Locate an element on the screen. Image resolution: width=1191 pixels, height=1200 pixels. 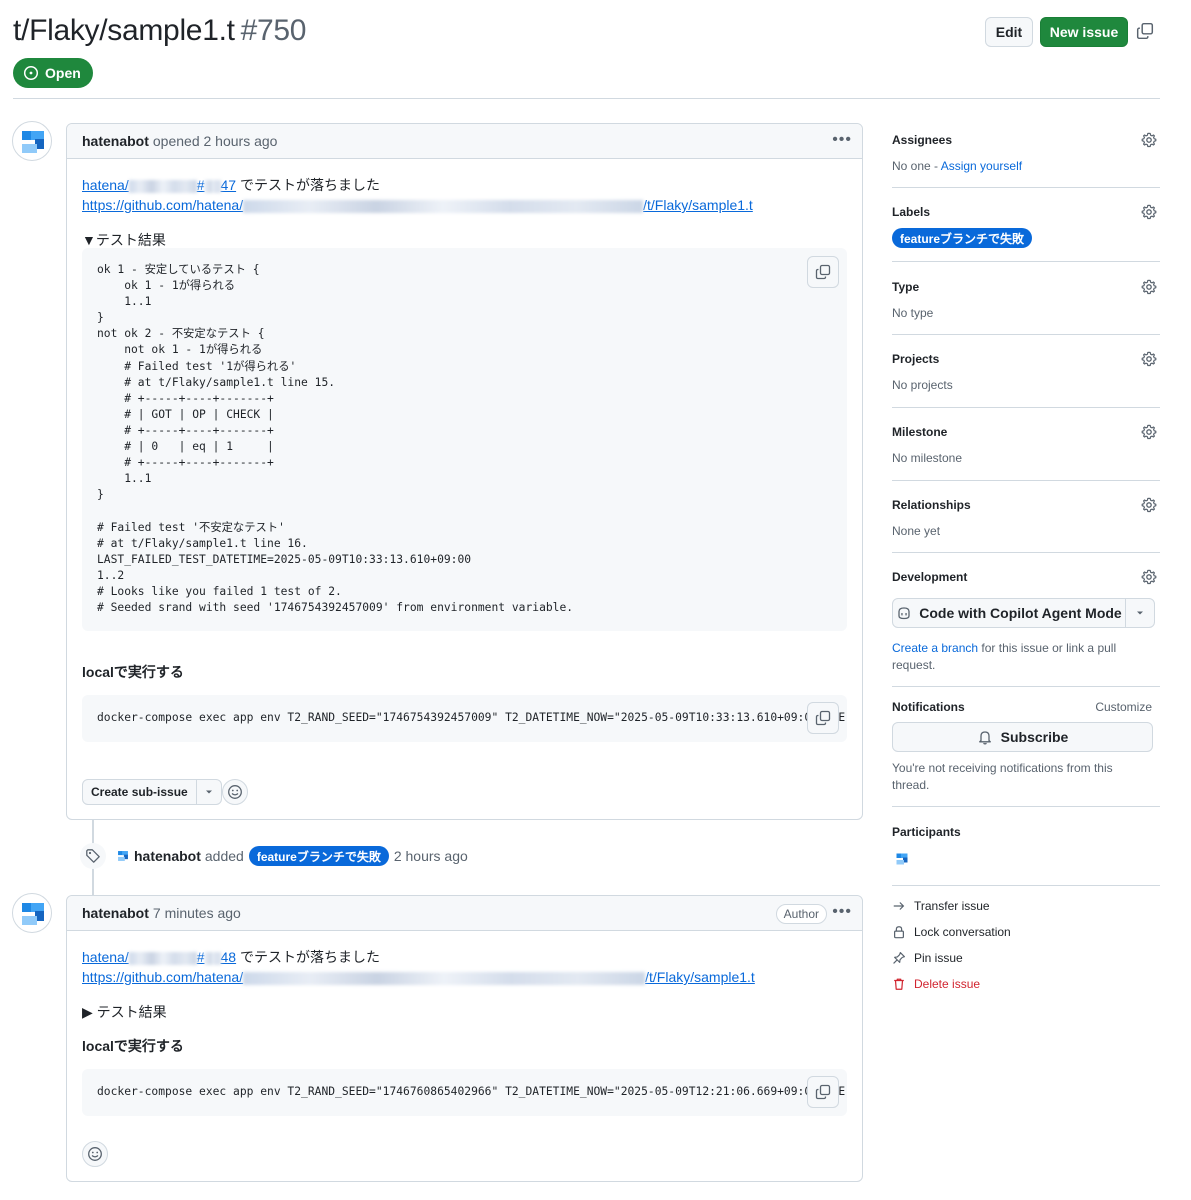
triangle-down-icon is located at coordinates (208, 792).